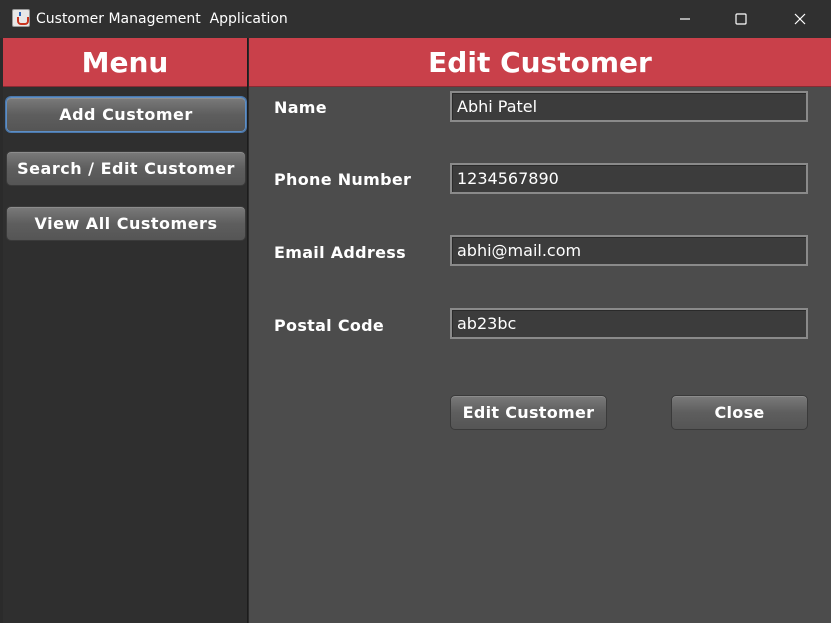  I want to click on search-edit-customer-button: Search / Edit Customer, so click(126, 168).